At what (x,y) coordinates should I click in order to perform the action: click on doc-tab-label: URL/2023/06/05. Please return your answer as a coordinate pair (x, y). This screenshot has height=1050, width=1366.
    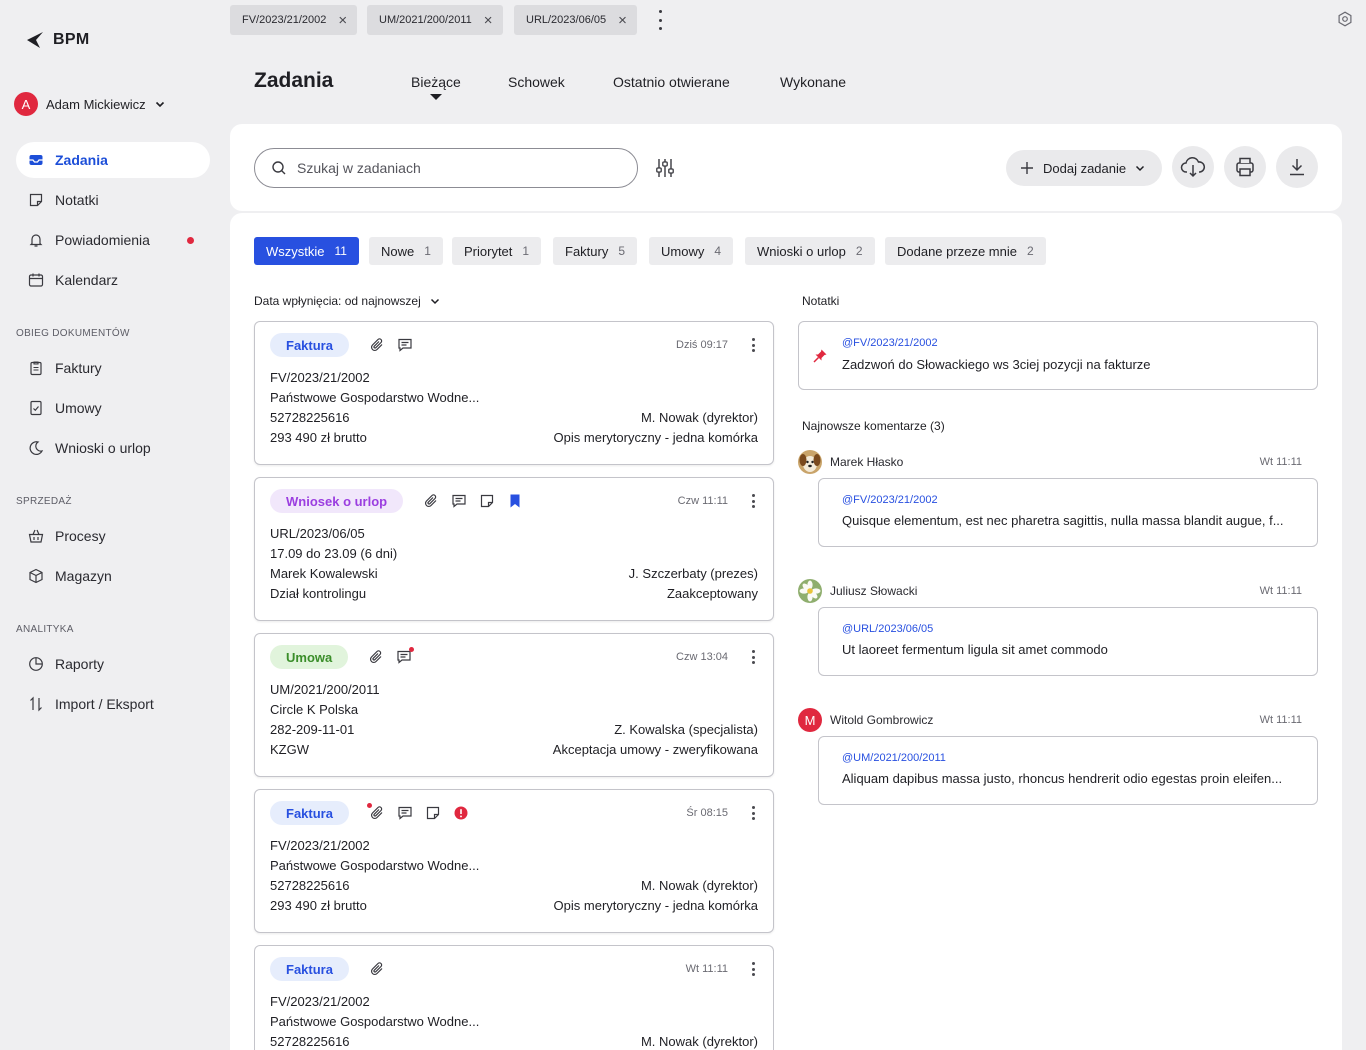
    Looking at the image, I should click on (566, 20).